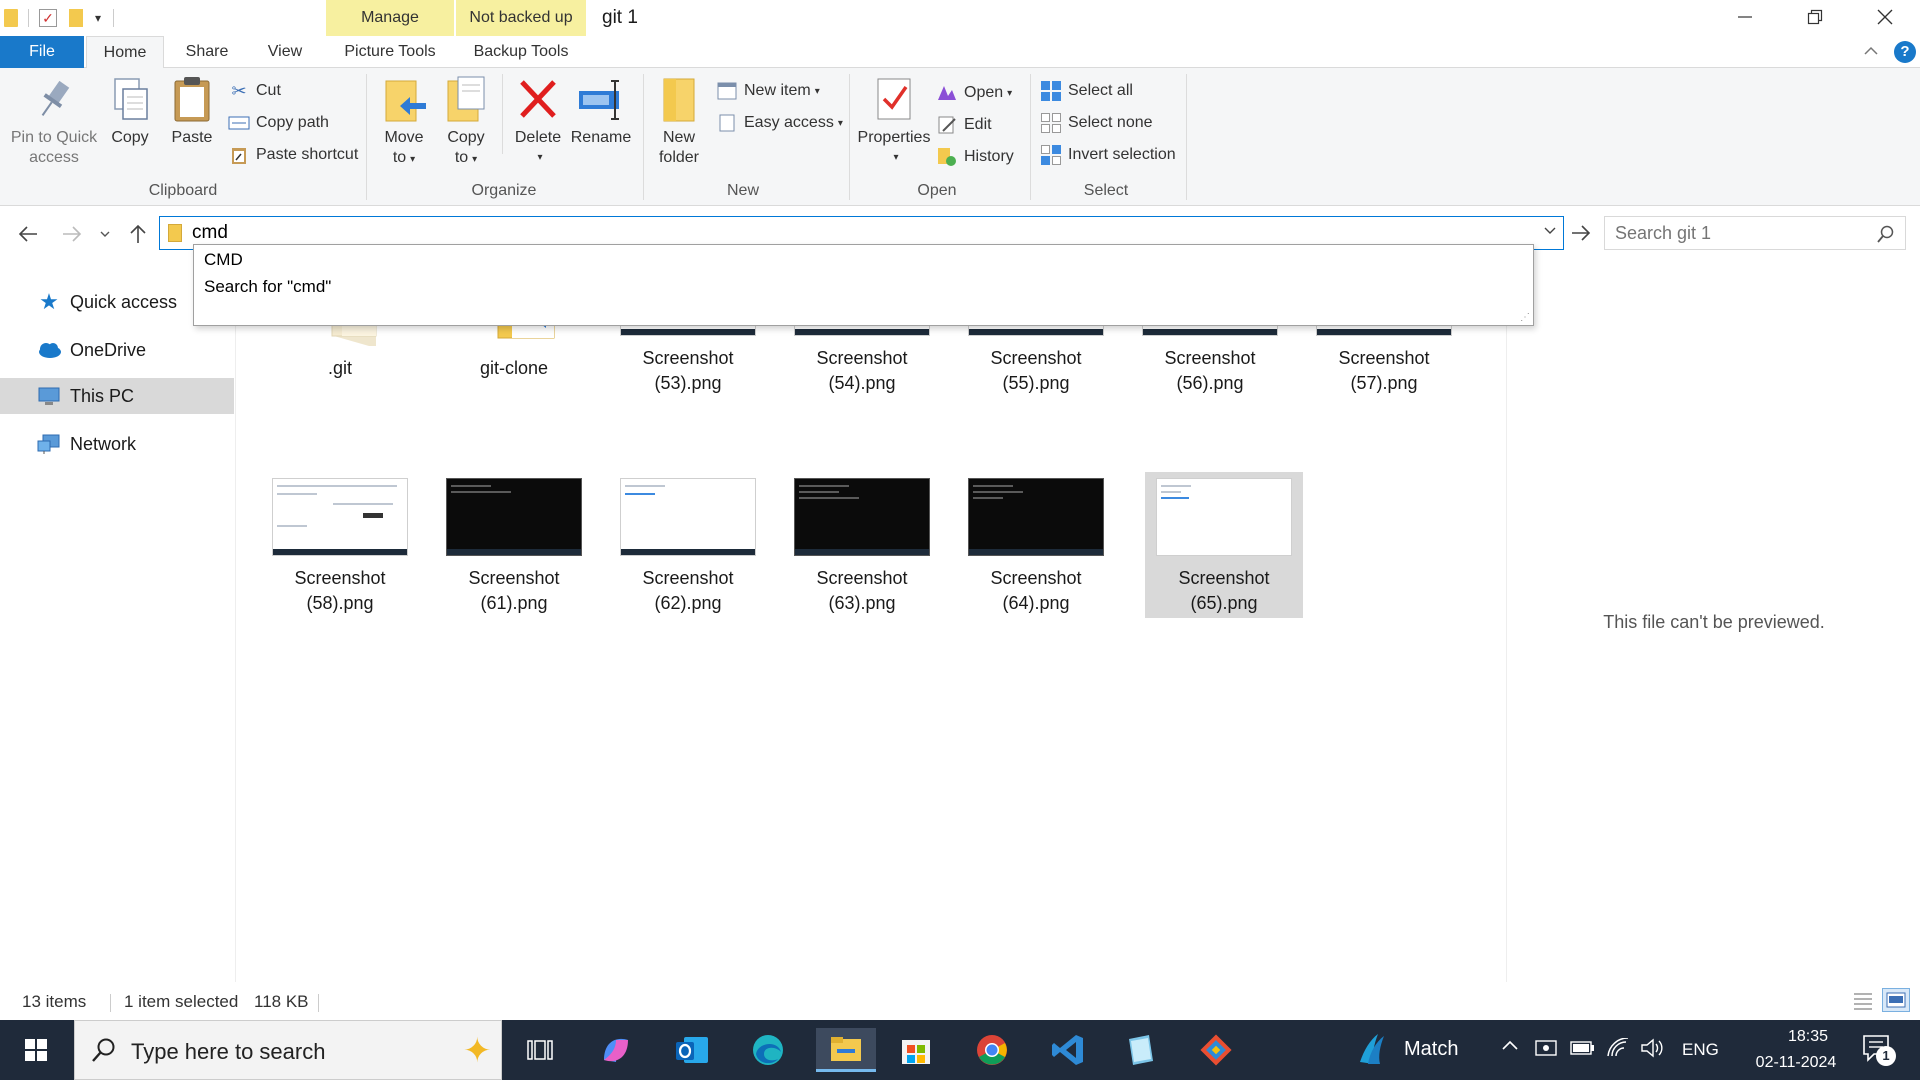 The image size is (1920, 1080). Describe the element at coordinates (1871, 53) in the screenshot. I see `collapse-ribbon-button` at that location.